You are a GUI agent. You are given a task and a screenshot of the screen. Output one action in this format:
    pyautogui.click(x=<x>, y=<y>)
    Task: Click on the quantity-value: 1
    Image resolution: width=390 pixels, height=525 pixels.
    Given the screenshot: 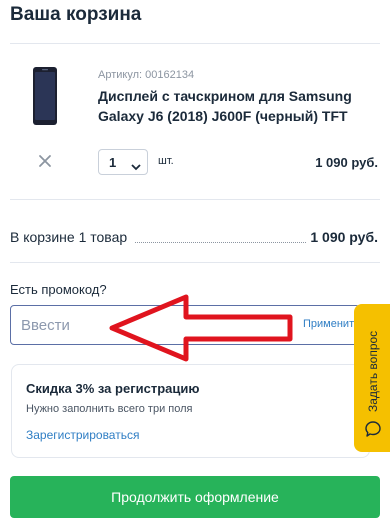 What is the action you would take?
    pyautogui.click(x=113, y=162)
    